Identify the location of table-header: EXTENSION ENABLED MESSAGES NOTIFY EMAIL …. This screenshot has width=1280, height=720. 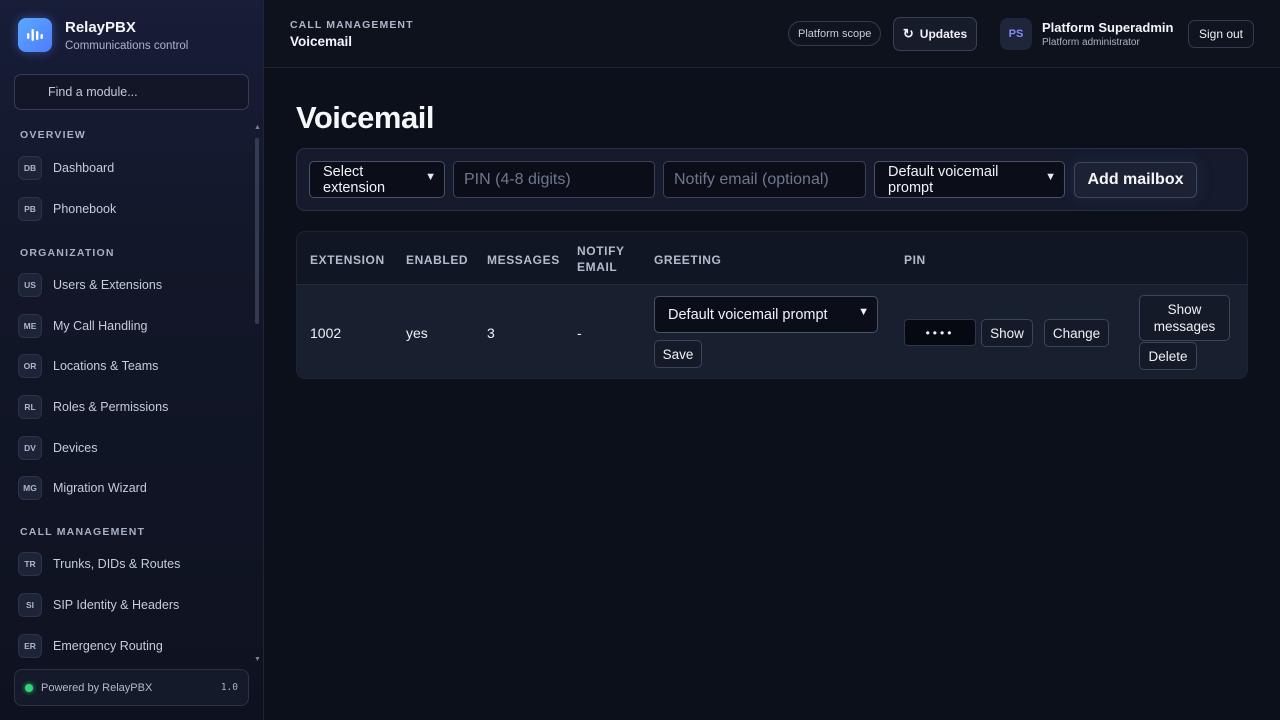
(772, 258).